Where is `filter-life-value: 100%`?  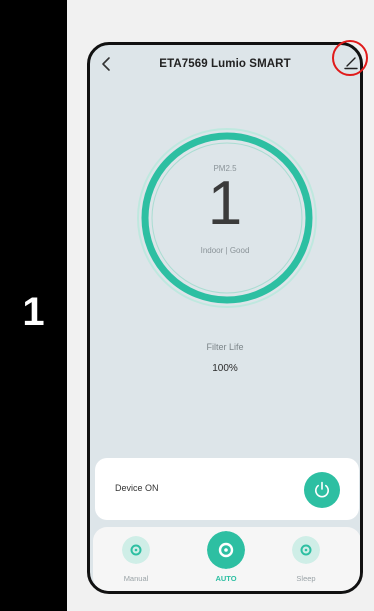 filter-life-value: 100% is located at coordinates (225, 368).